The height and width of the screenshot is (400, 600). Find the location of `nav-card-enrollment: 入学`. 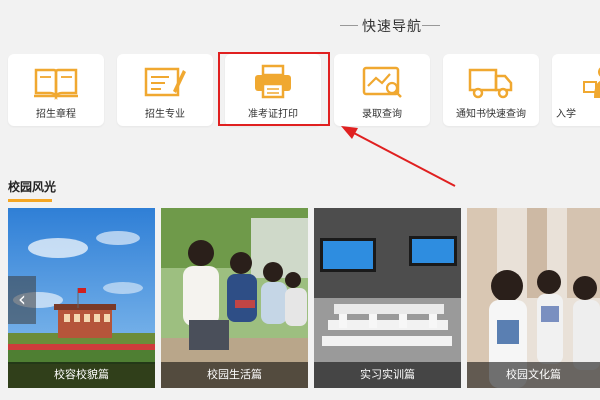

nav-card-enrollment: 入学 is located at coordinates (576, 90).